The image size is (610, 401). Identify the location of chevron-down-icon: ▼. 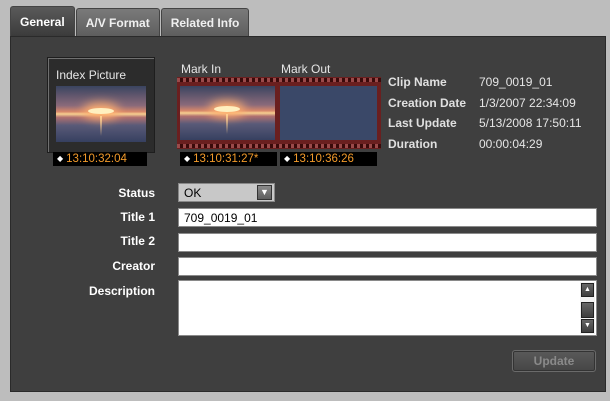
(264, 192).